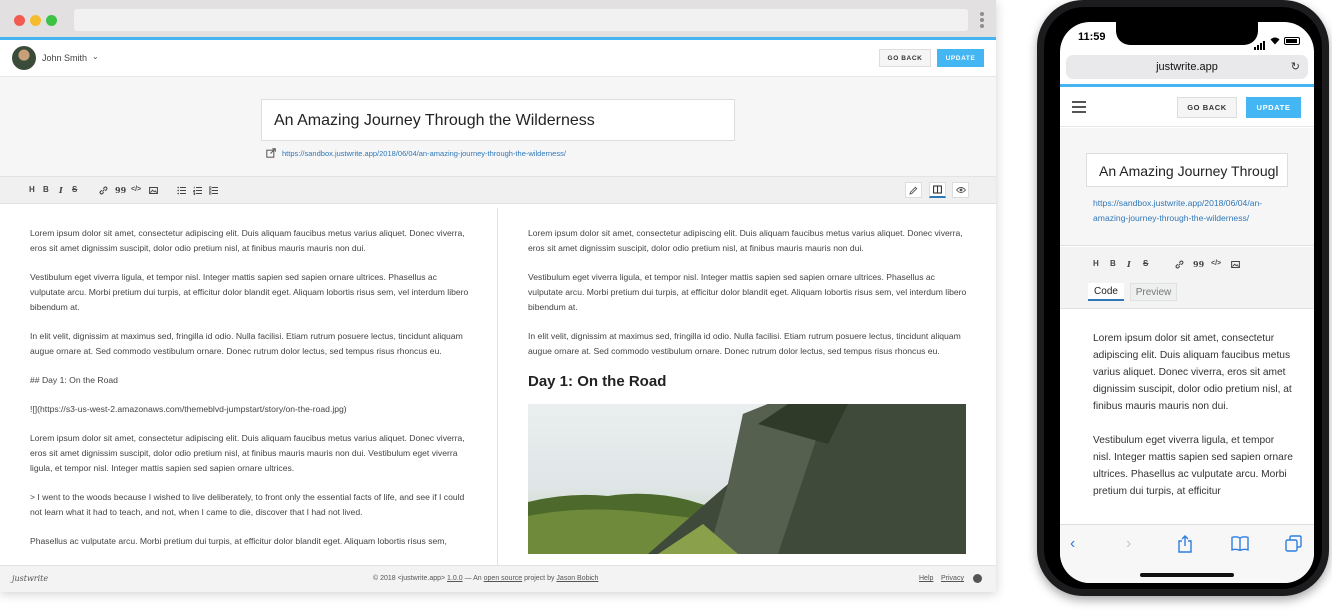 The height and width of the screenshot is (616, 1332). Describe the element at coordinates (1235, 264) in the screenshot. I see `mobile-image-icon` at that location.